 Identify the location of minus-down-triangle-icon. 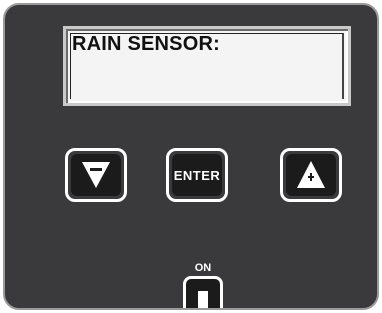
(96, 175).